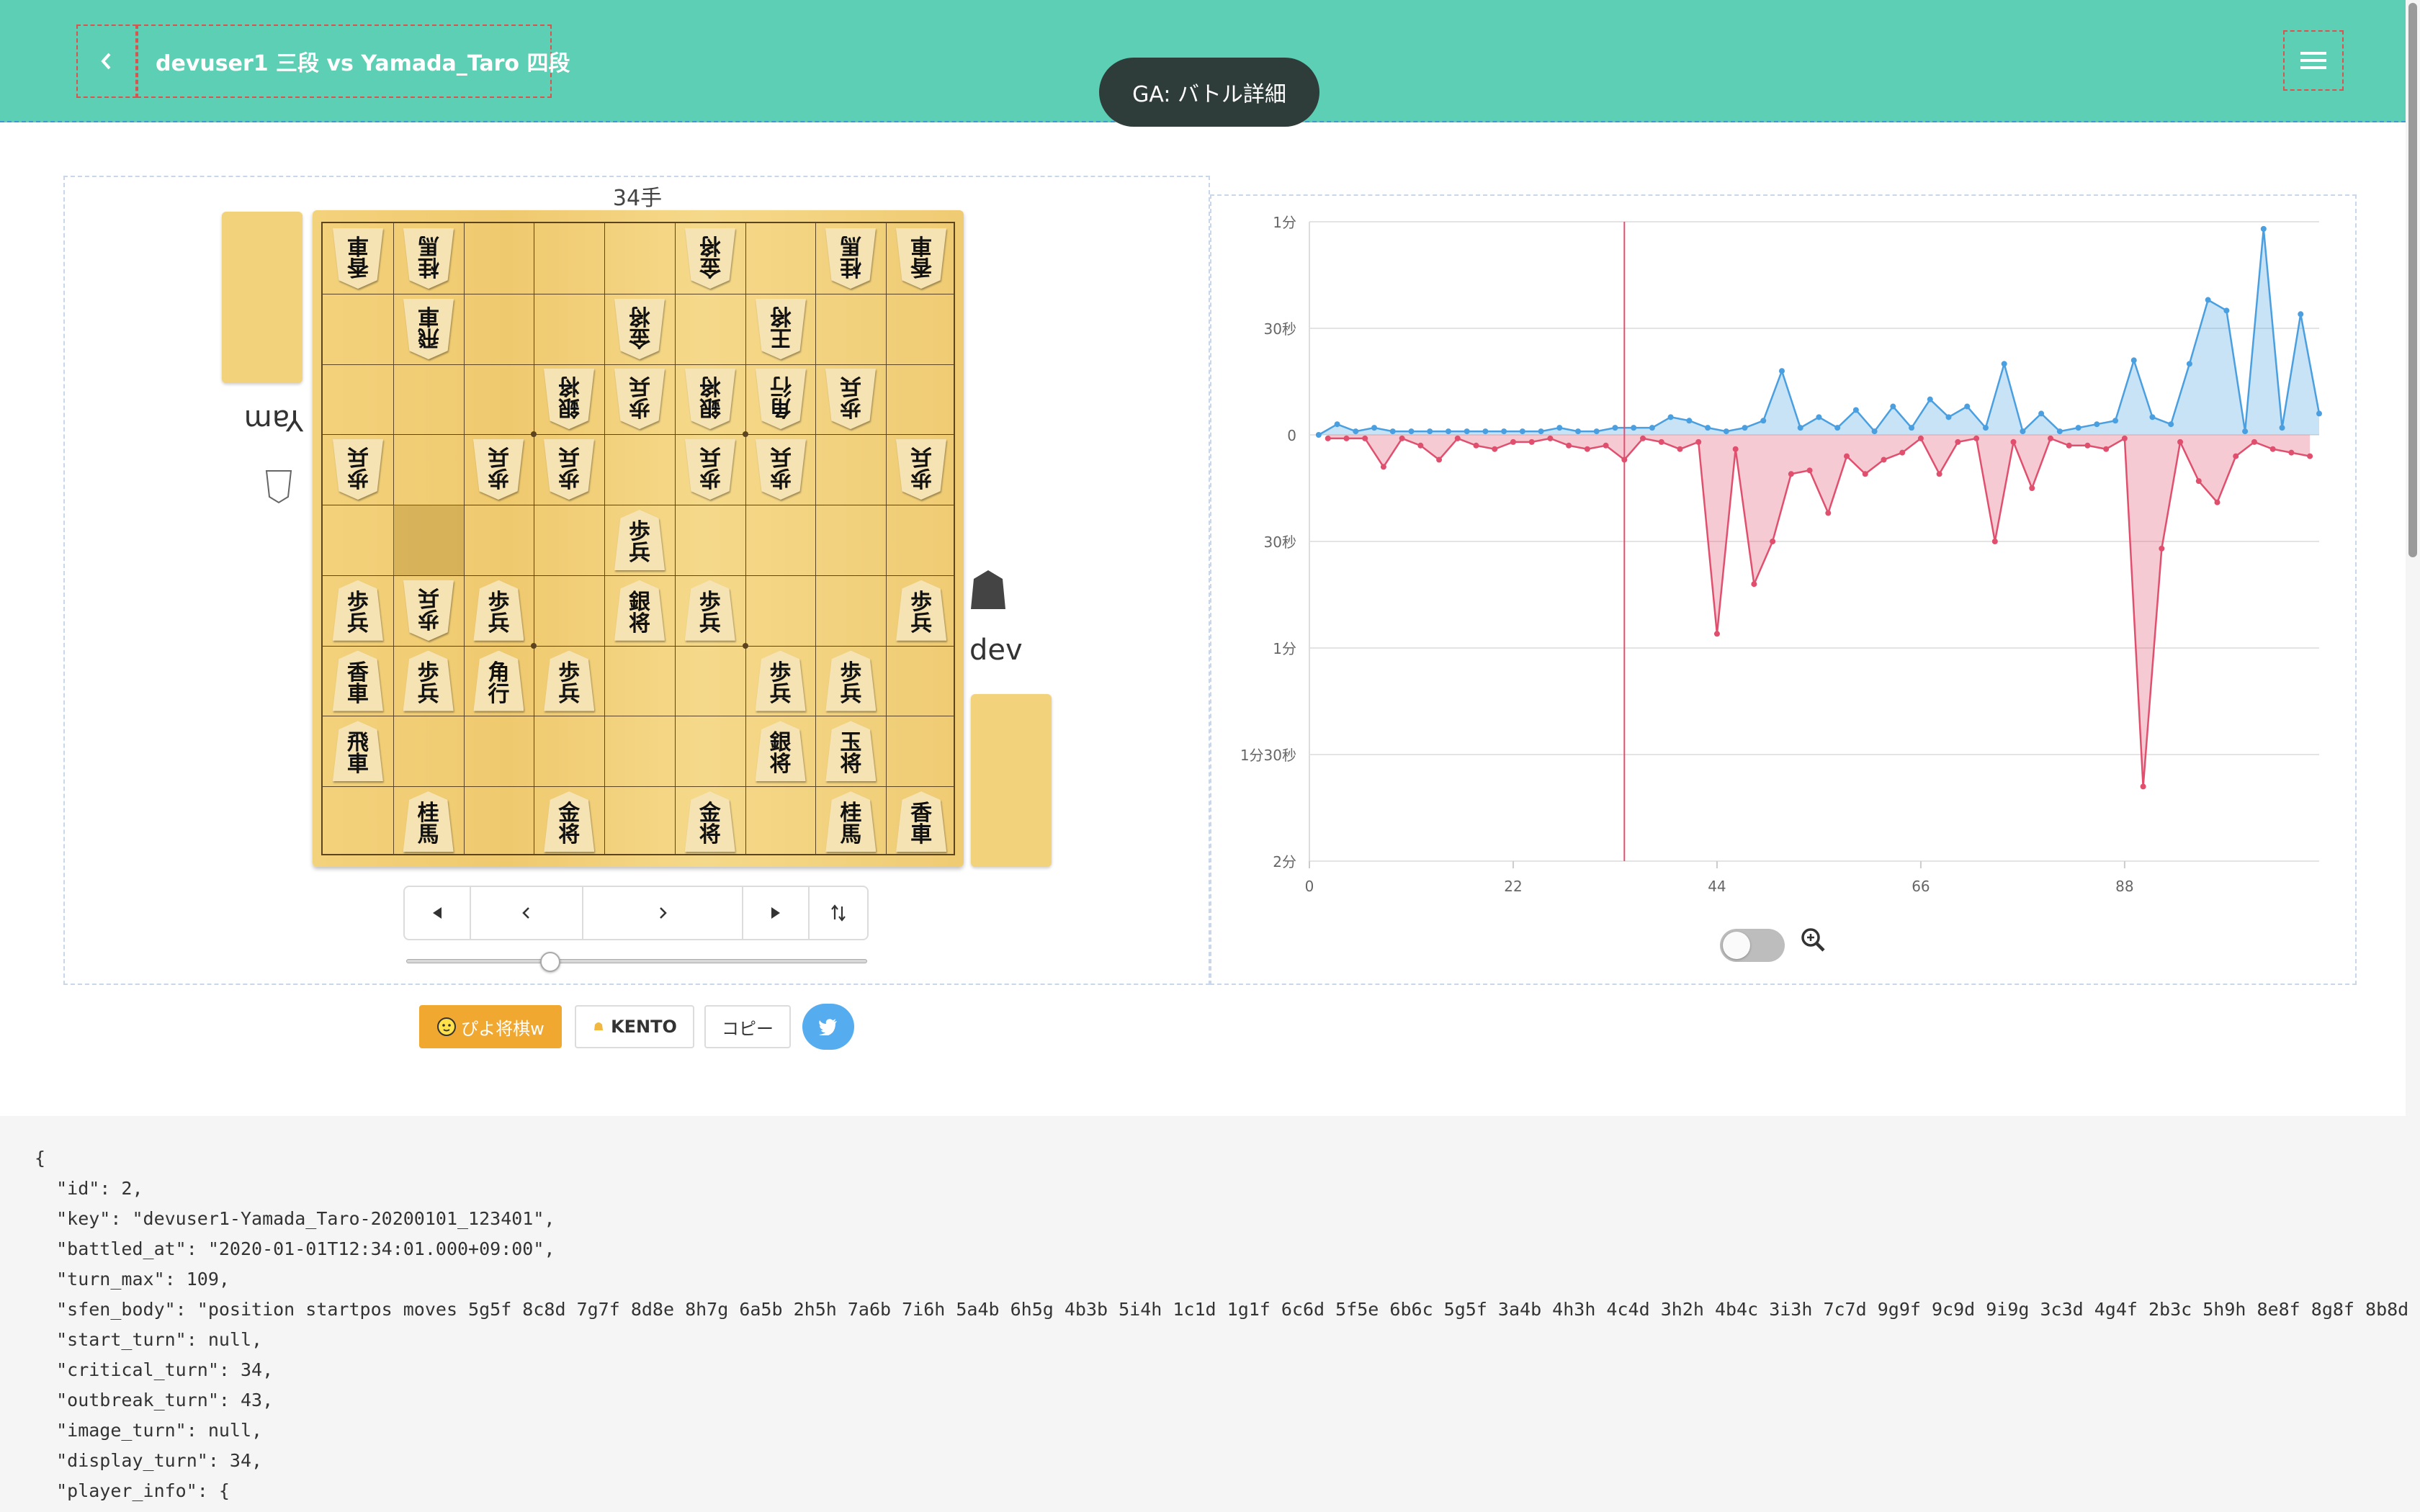  I want to click on board-square: 玉将, so click(850, 751).